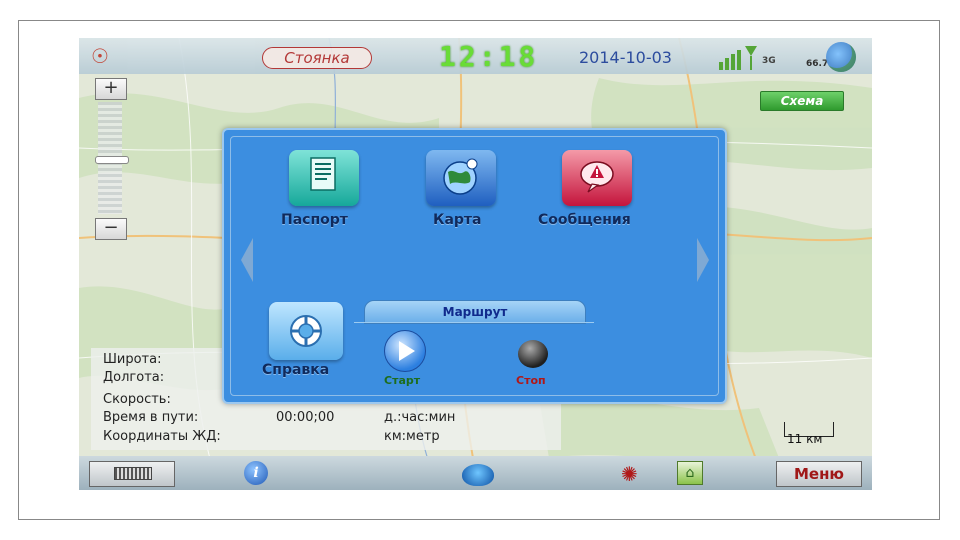 This screenshot has width=960, height=540. Describe the element at coordinates (475, 312) in the screenshot. I see `route-section-header: Маршрут` at that location.